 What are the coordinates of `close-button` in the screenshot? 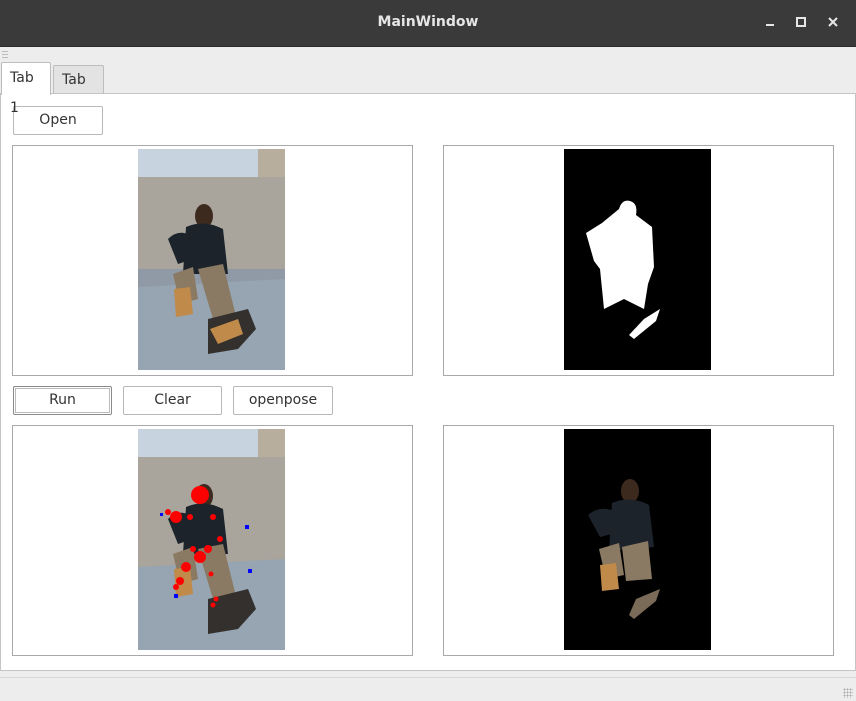 It's located at (833, 22).